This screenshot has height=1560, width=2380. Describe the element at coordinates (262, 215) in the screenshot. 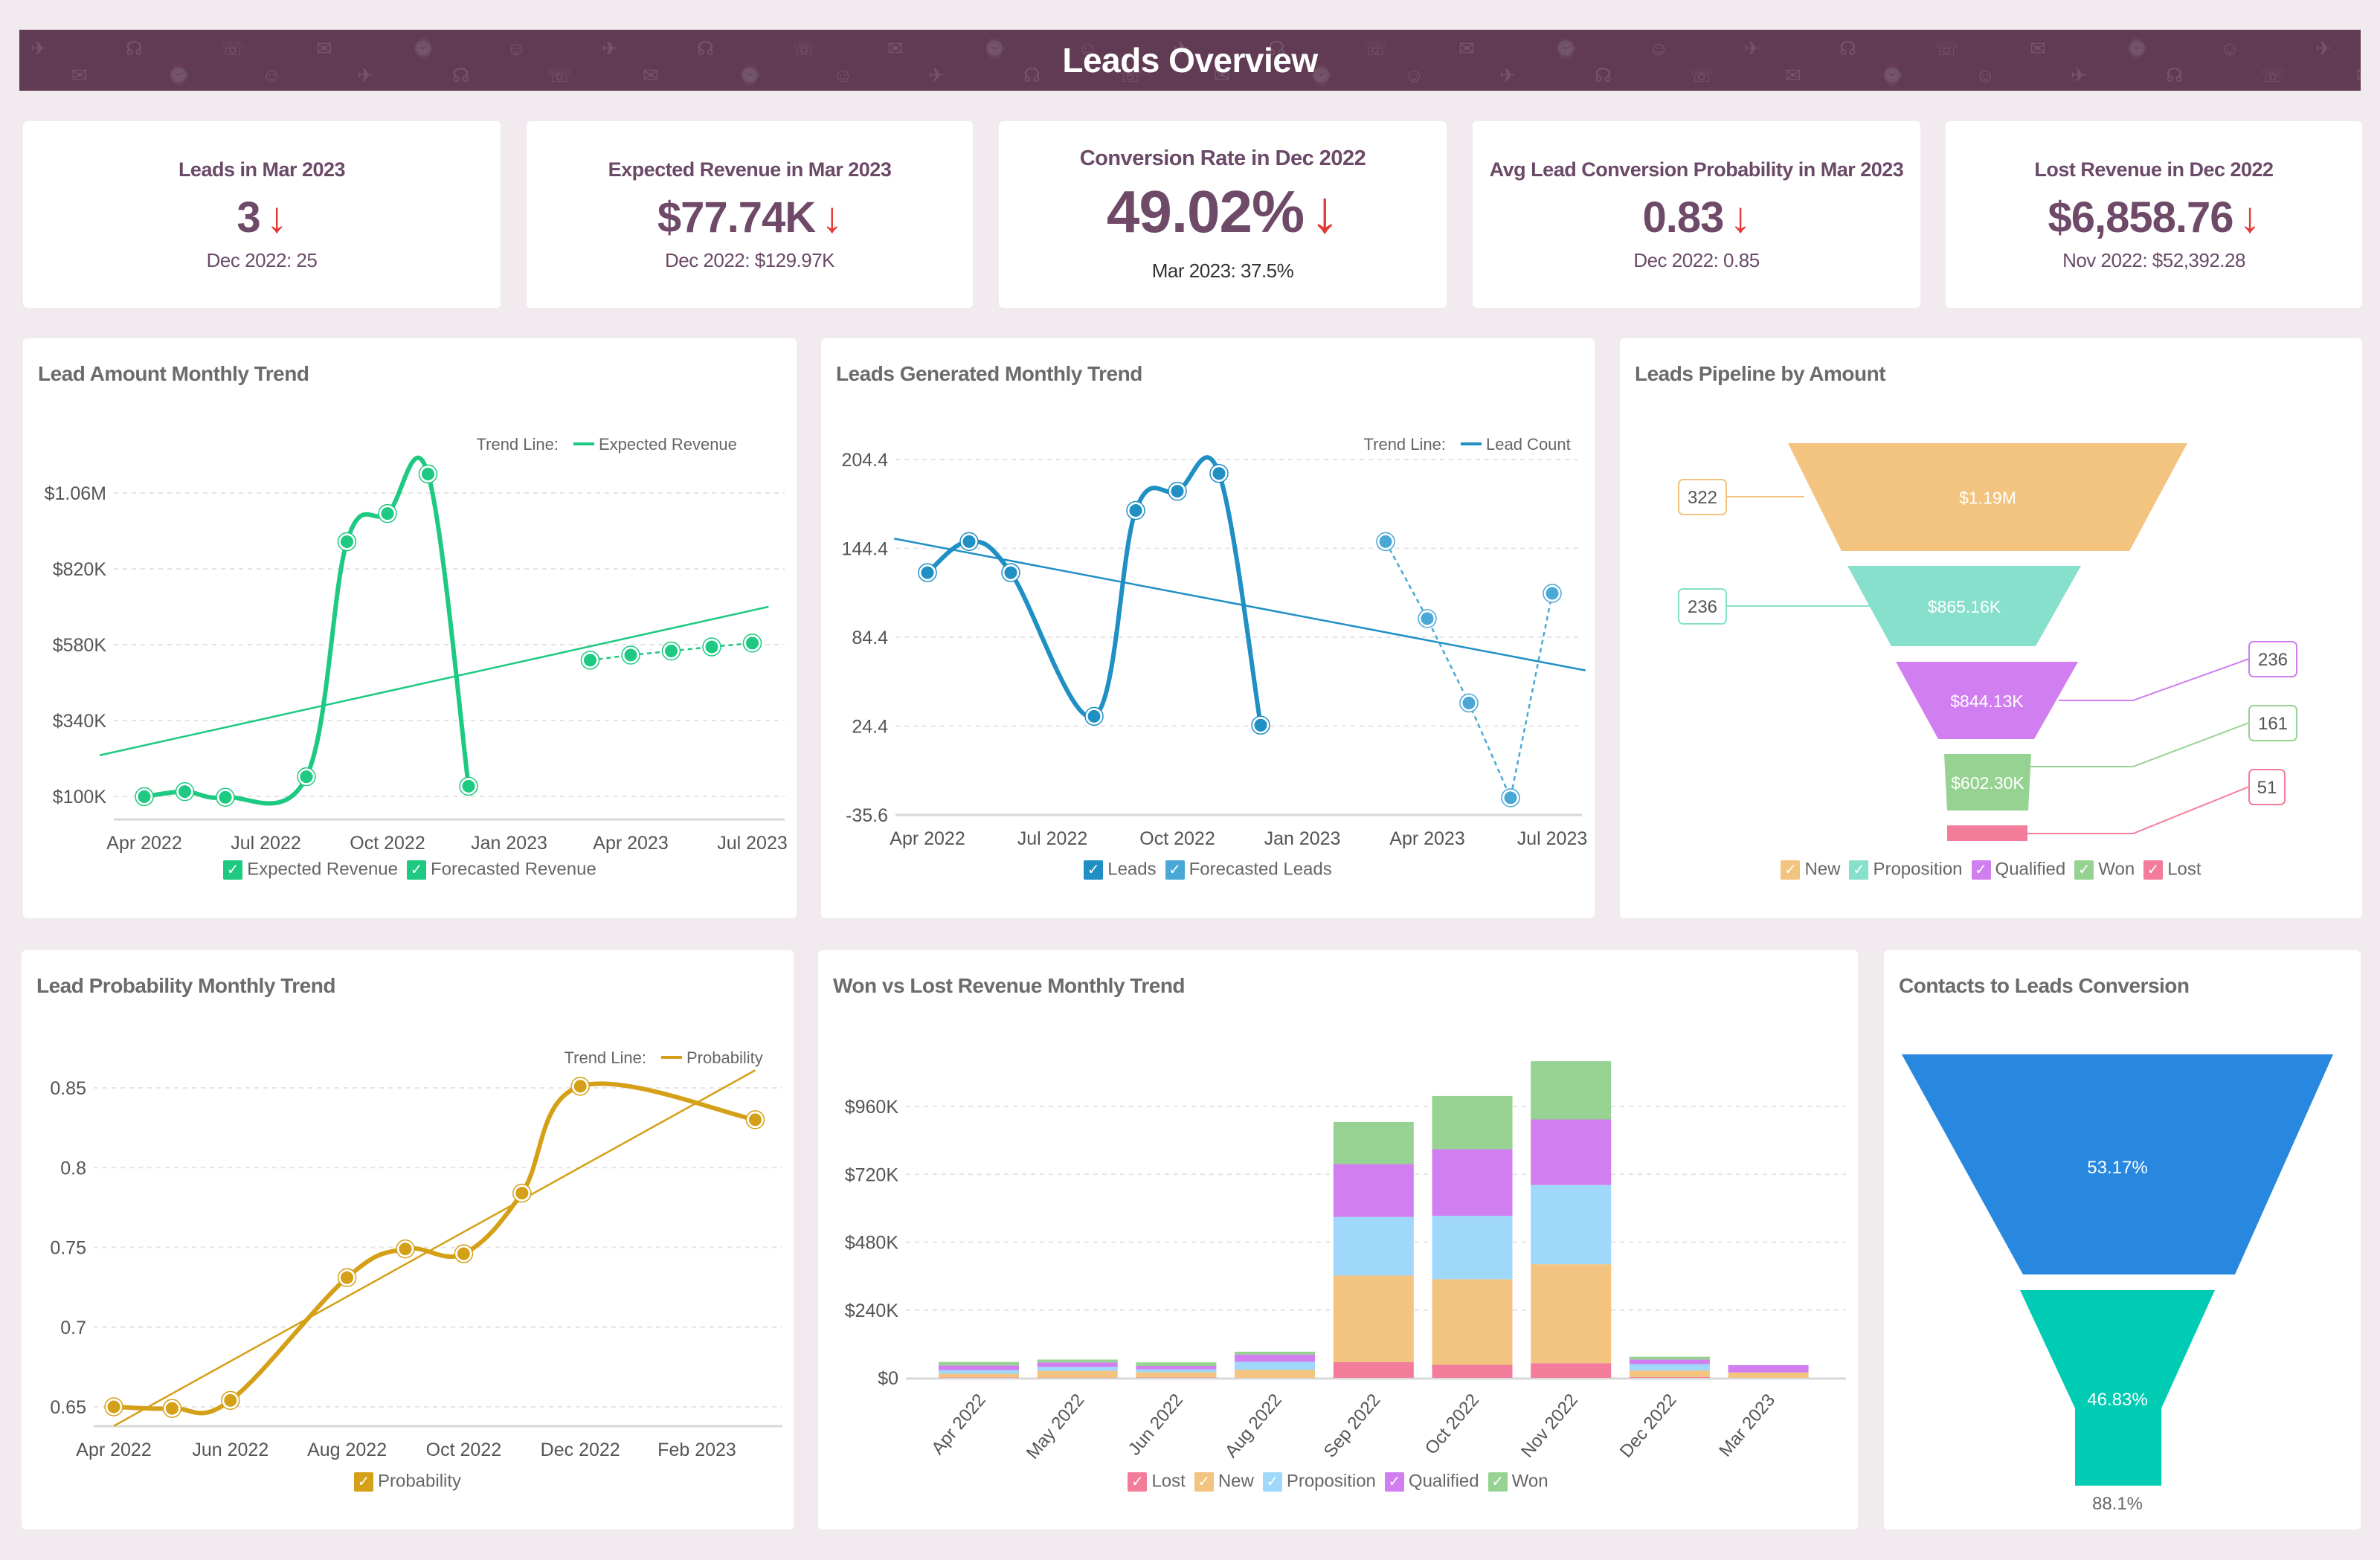

I see `kpi-card-leads: Leads in Mar 2023 3 ↓ Dec 2022: 25` at that location.